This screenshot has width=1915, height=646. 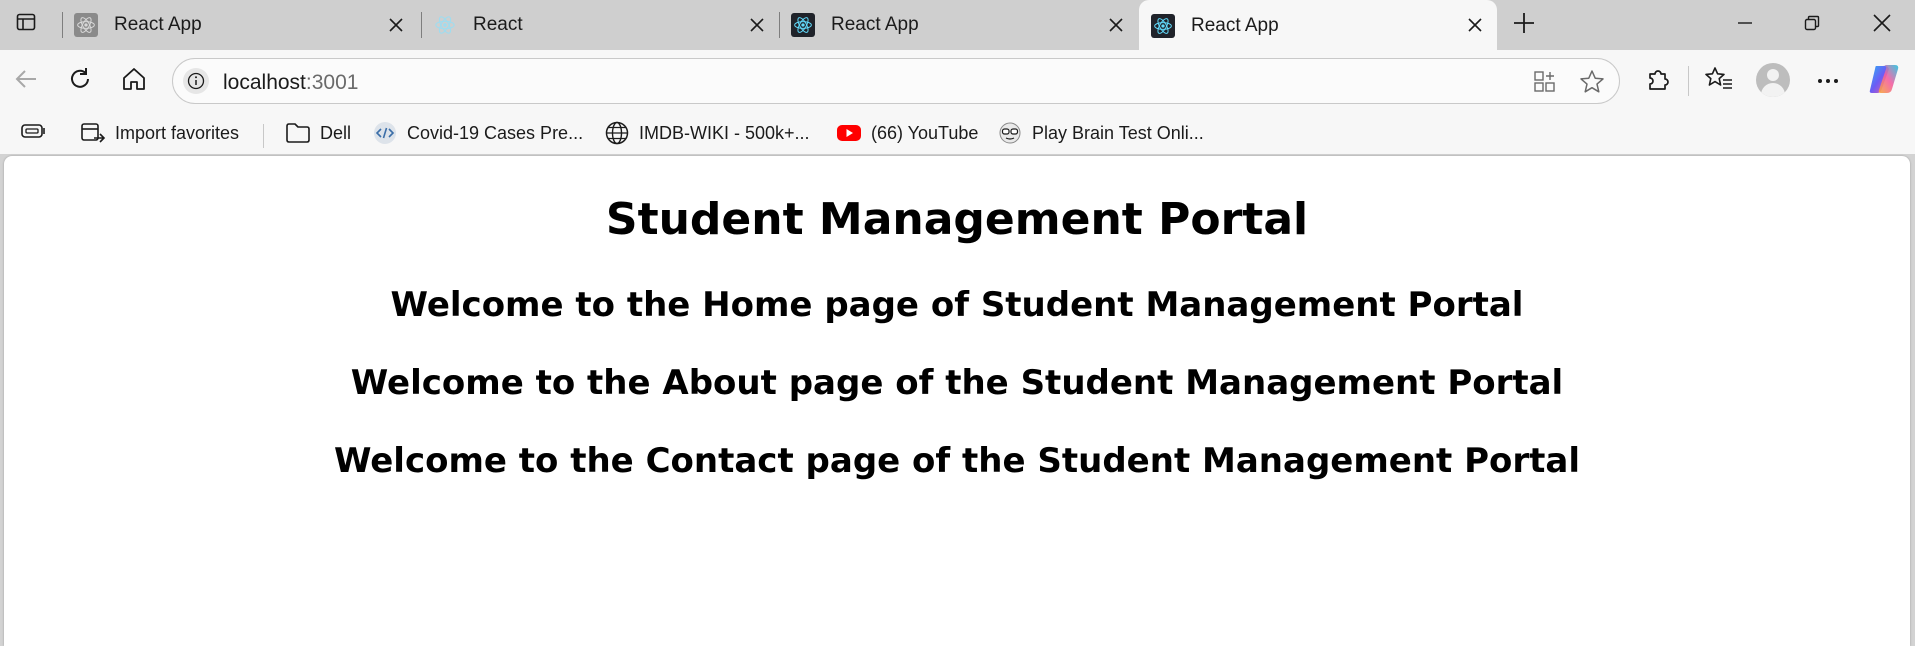 What do you see at coordinates (957, 219) in the screenshot?
I see `page-title: Student Management Portal` at bounding box center [957, 219].